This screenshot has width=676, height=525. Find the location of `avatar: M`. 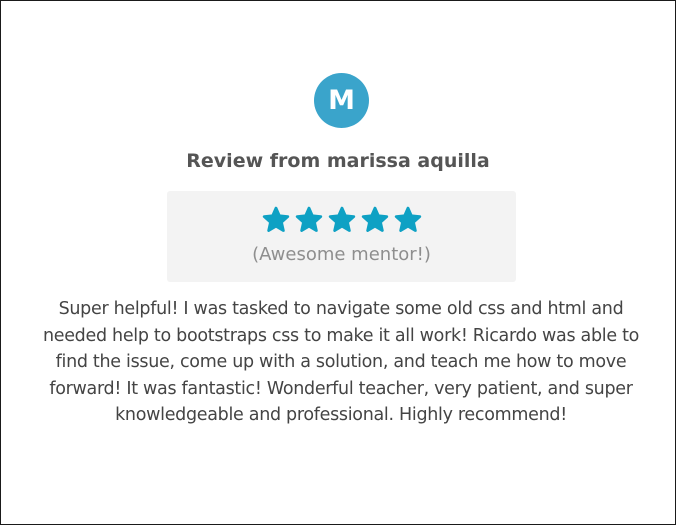

avatar: M is located at coordinates (341, 100).